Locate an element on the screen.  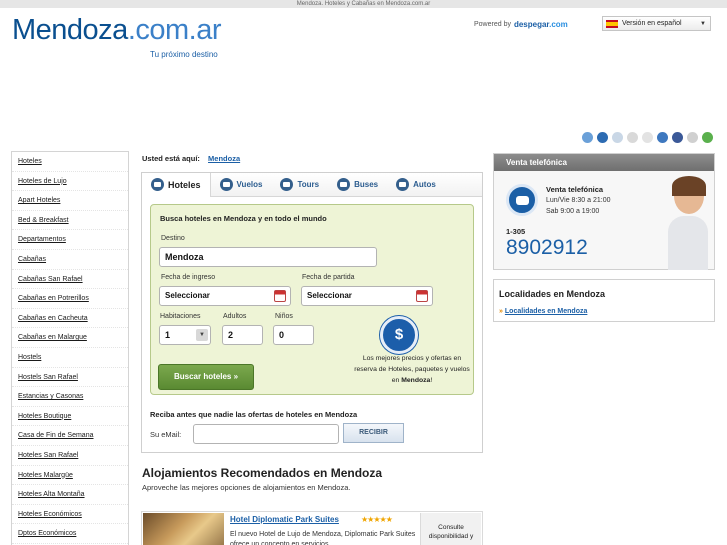
hotel-name-link: Hotel Diplomatic Park Suites is located at coordinates (284, 519).